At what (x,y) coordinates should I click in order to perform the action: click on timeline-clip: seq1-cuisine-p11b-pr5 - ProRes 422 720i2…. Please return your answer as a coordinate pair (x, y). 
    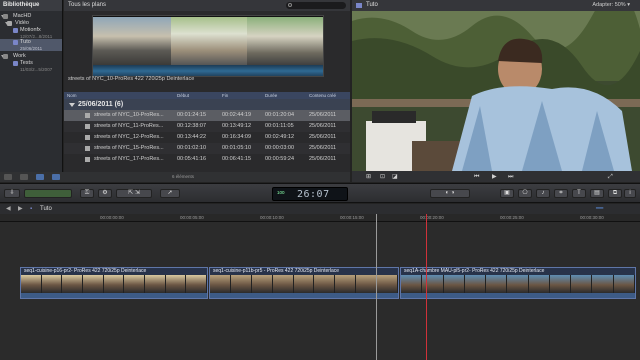
    Looking at the image, I should click on (304, 283).